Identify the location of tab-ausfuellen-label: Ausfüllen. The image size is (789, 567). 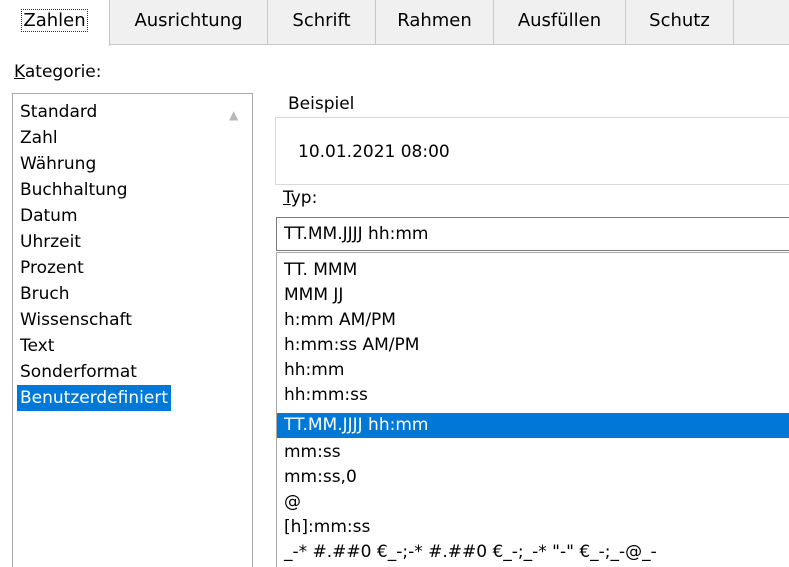
(559, 20).